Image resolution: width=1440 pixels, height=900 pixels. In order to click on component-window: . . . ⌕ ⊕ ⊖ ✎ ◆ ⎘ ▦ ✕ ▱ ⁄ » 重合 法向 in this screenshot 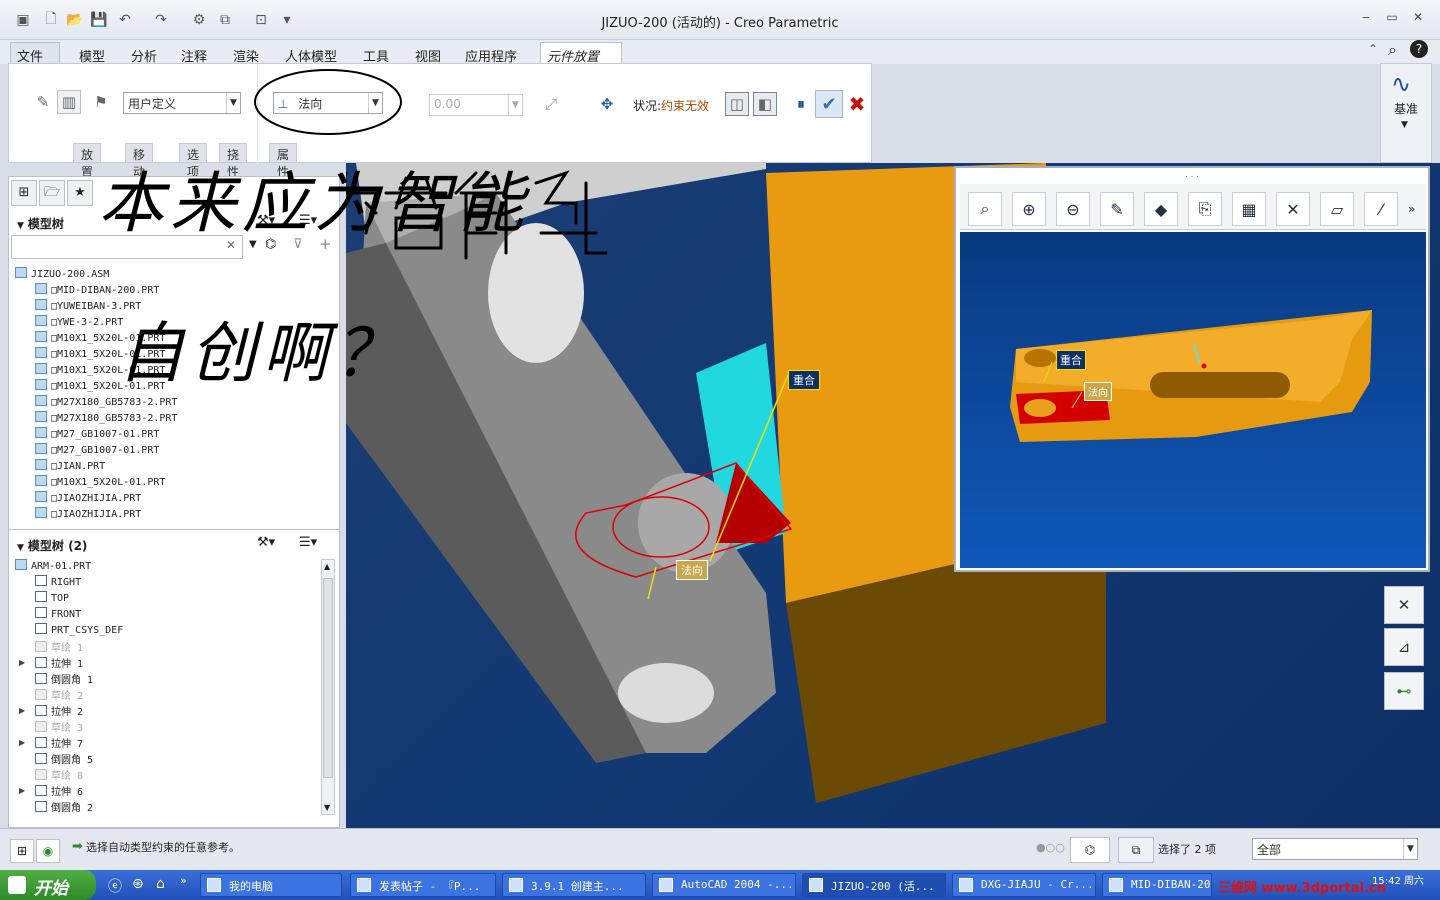, I will do `click(1192, 369)`.